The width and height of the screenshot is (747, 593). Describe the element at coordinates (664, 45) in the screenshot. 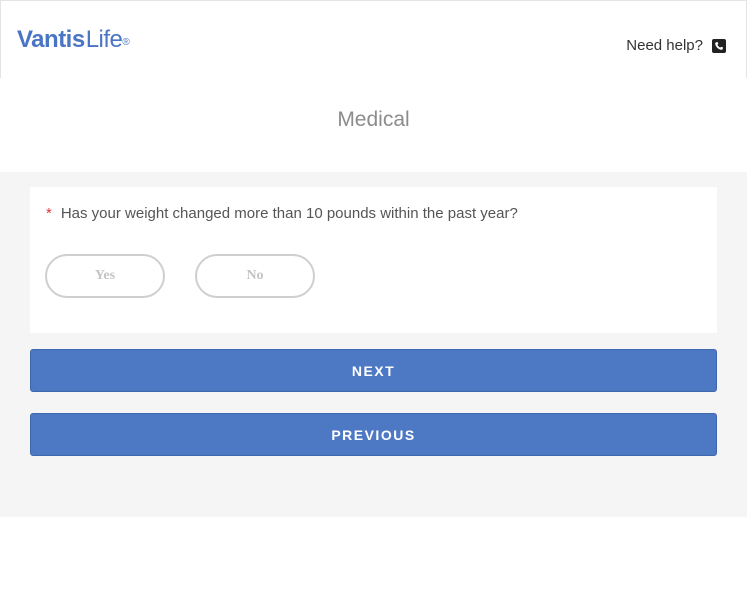

I see `need-help-label: Need help?` at that location.